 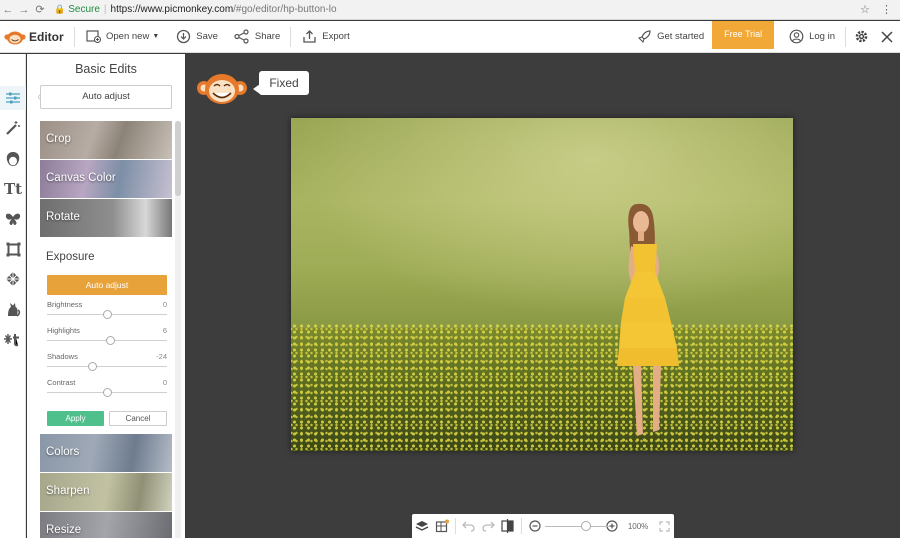 I want to click on category-crop: Crop, so click(x=106, y=140).